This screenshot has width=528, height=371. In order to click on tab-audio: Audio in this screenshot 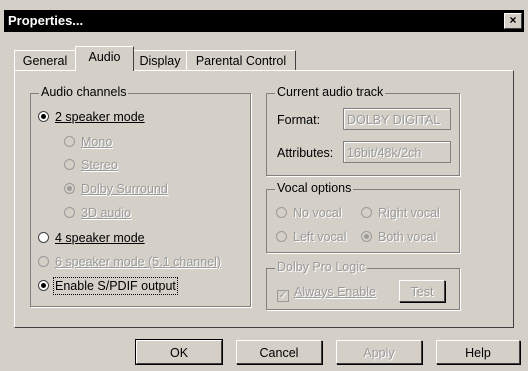, I will do `click(104, 58)`.